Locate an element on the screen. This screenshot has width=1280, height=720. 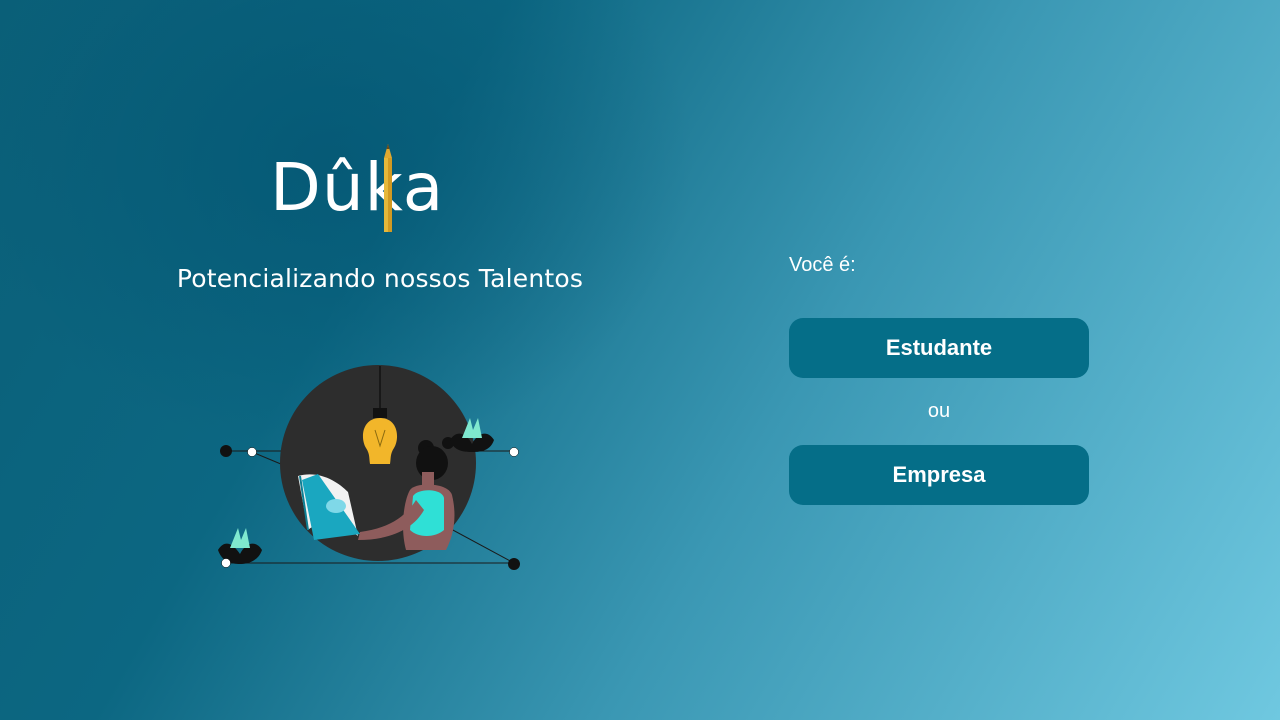
duka-logo: Dûka is located at coordinates (370, 187).